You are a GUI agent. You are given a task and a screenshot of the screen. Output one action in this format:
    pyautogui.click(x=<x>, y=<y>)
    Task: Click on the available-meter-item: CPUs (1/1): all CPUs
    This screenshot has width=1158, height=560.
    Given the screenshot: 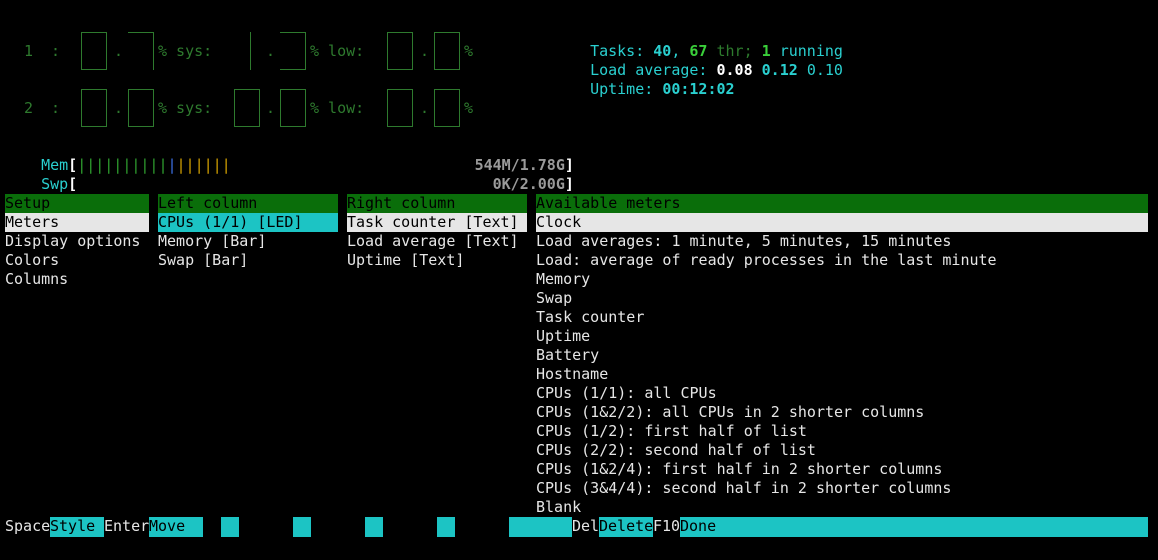 What is the action you would take?
    pyautogui.click(x=626, y=393)
    